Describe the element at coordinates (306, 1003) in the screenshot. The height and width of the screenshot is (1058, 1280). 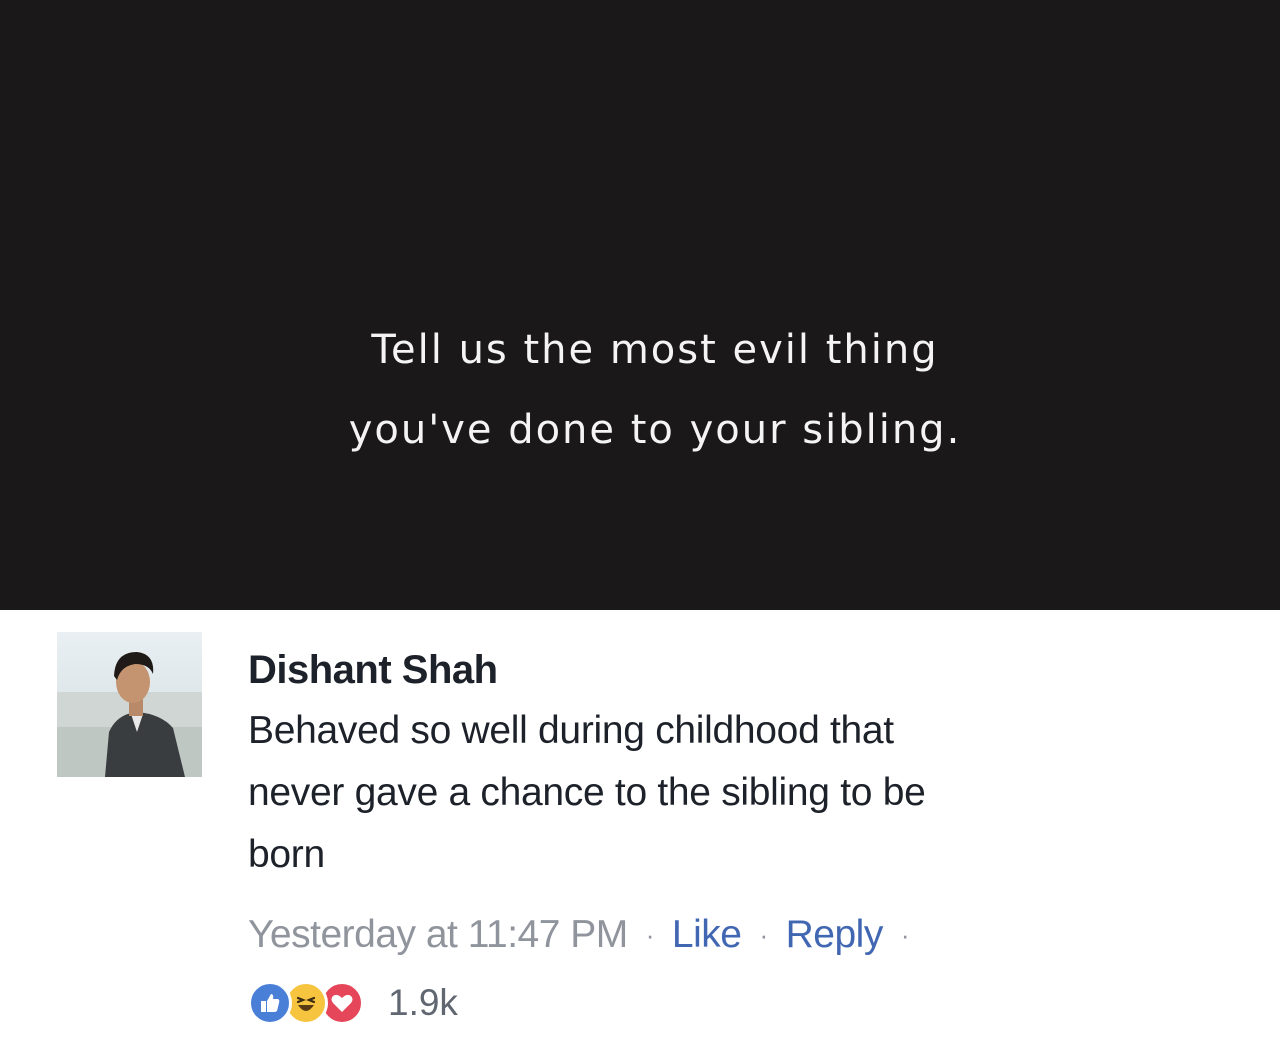
I see `reaction-icons` at that location.